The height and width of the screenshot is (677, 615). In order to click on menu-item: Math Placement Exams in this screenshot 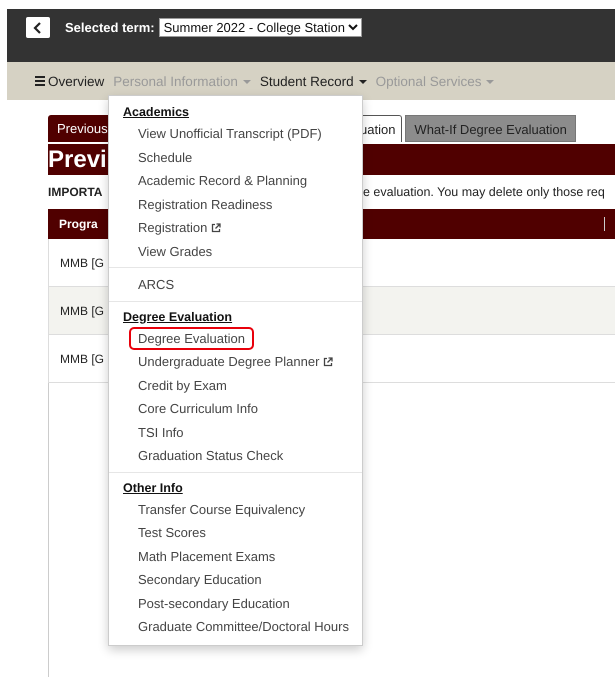, I will do `click(206, 556)`.